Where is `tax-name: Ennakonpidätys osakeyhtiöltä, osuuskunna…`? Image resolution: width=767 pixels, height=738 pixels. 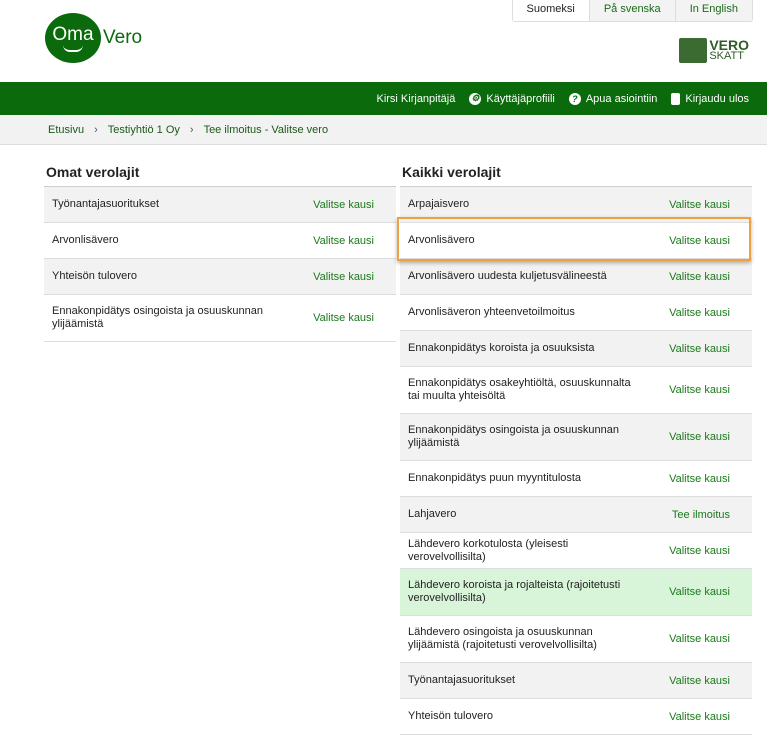 tax-name: Ennakonpidätys osakeyhtiöltä, osuuskunna… is located at coordinates (519, 389).